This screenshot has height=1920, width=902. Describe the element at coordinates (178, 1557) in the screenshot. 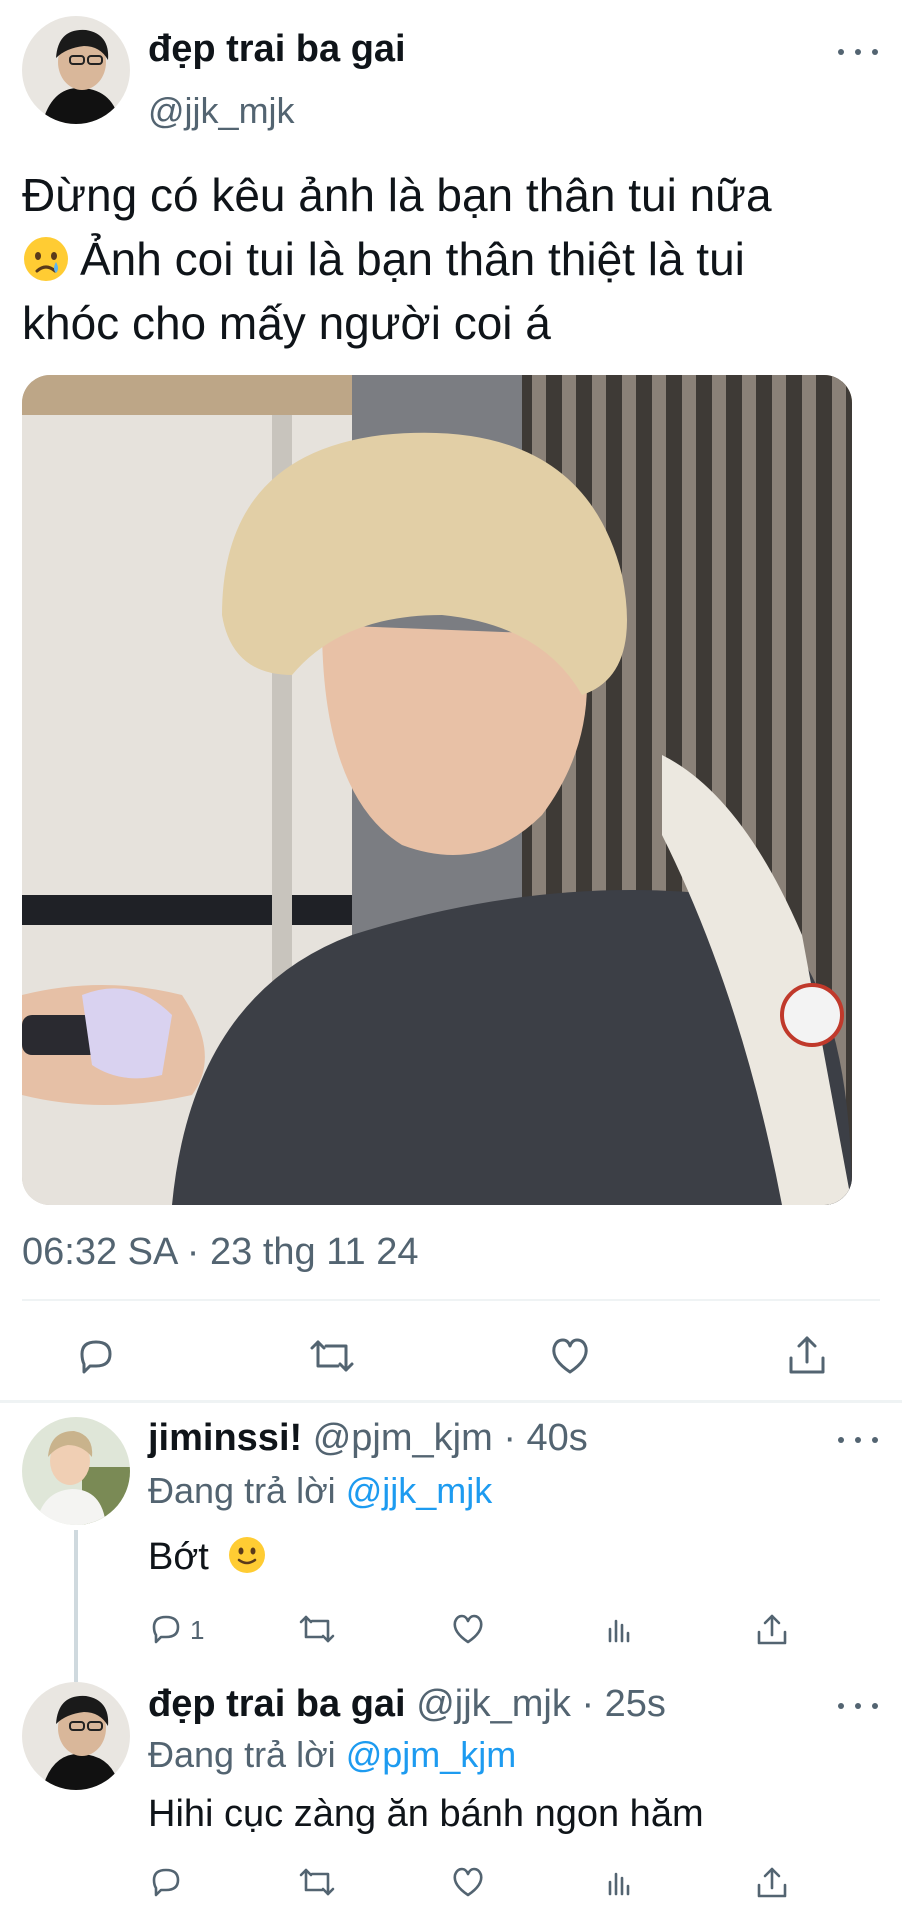

I see `reply-text-content: Bớt` at that location.